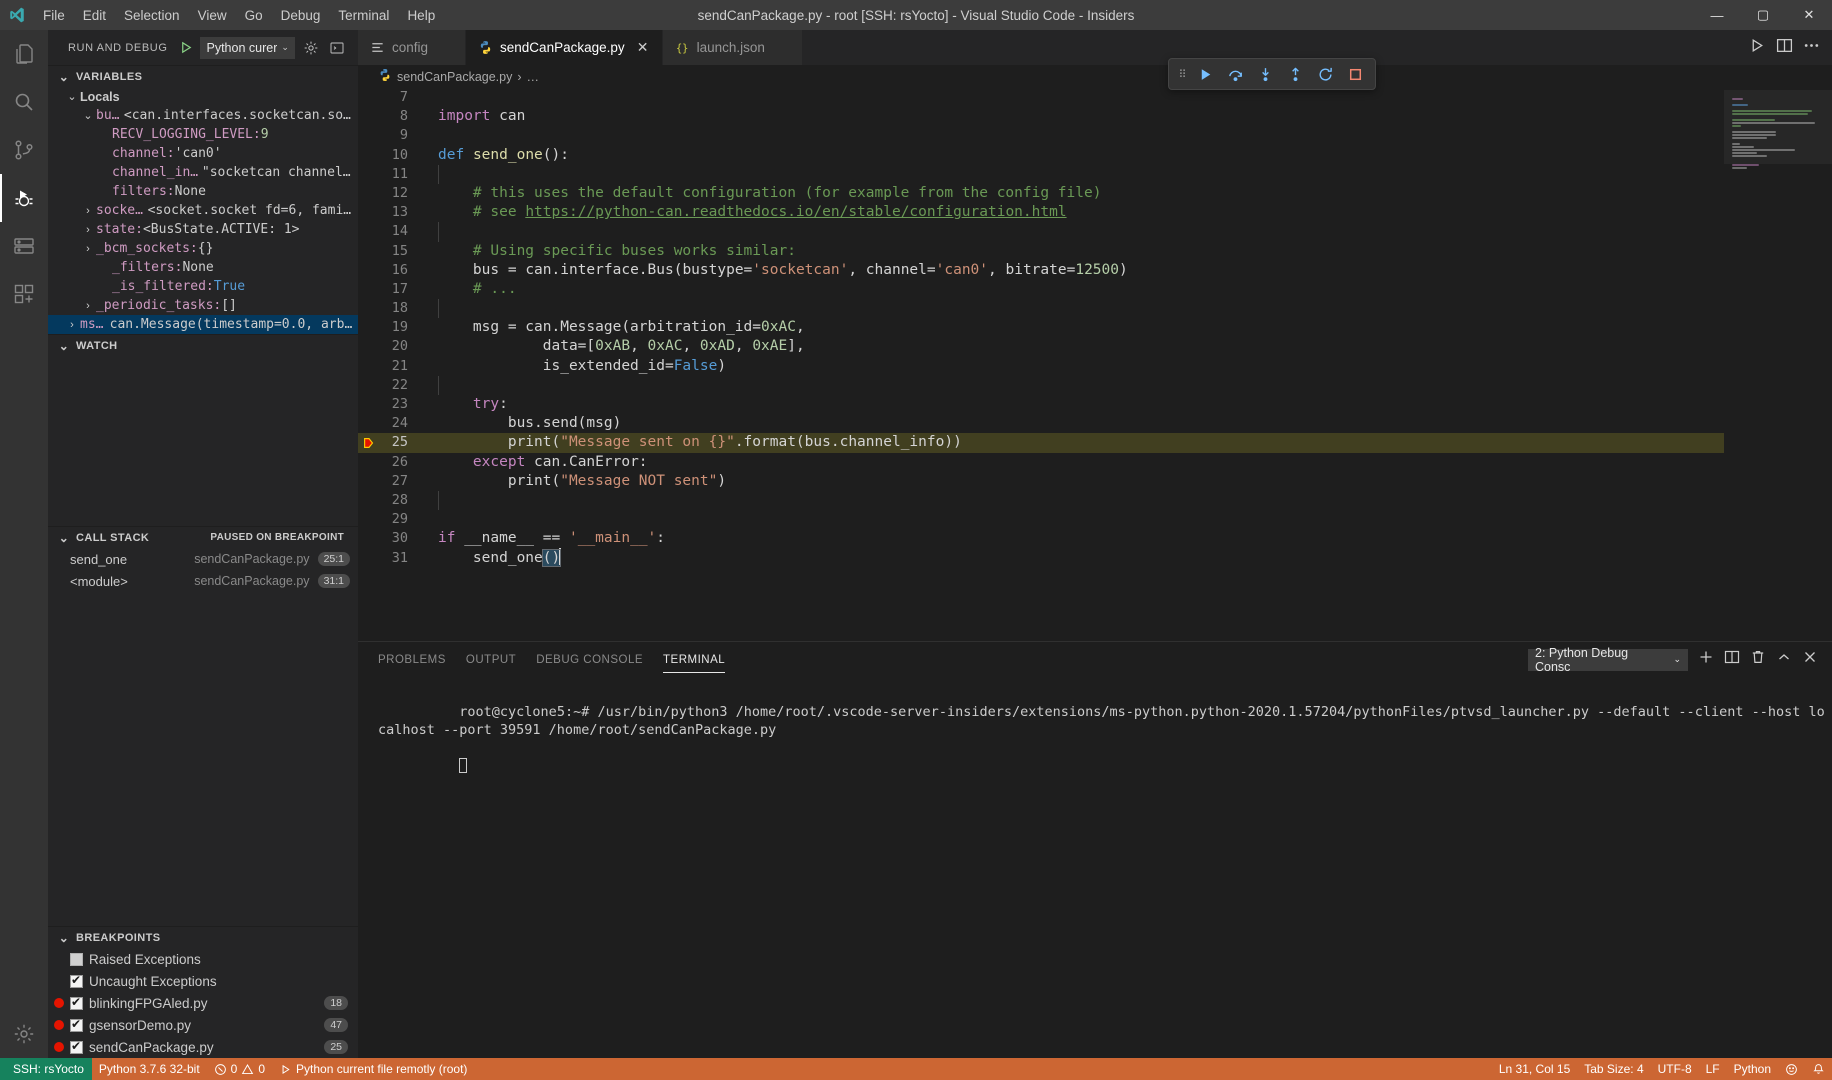  Describe the element at coordinates (186, 47) in the screenshot. I see `start-debugging-play-icon` at that location.